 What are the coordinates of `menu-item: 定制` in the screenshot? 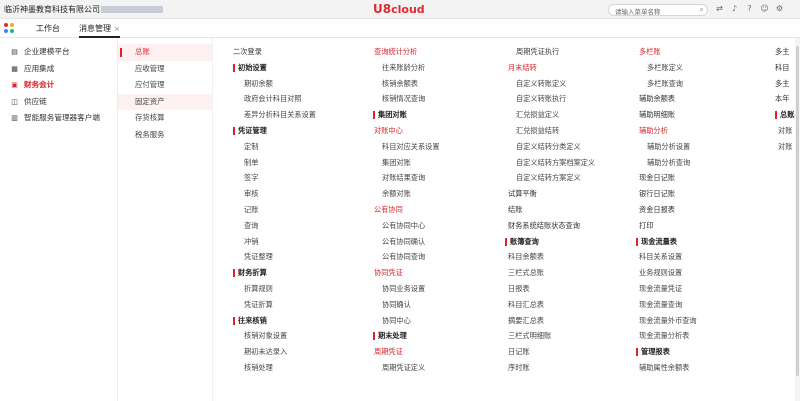 It's located at (280, 147).